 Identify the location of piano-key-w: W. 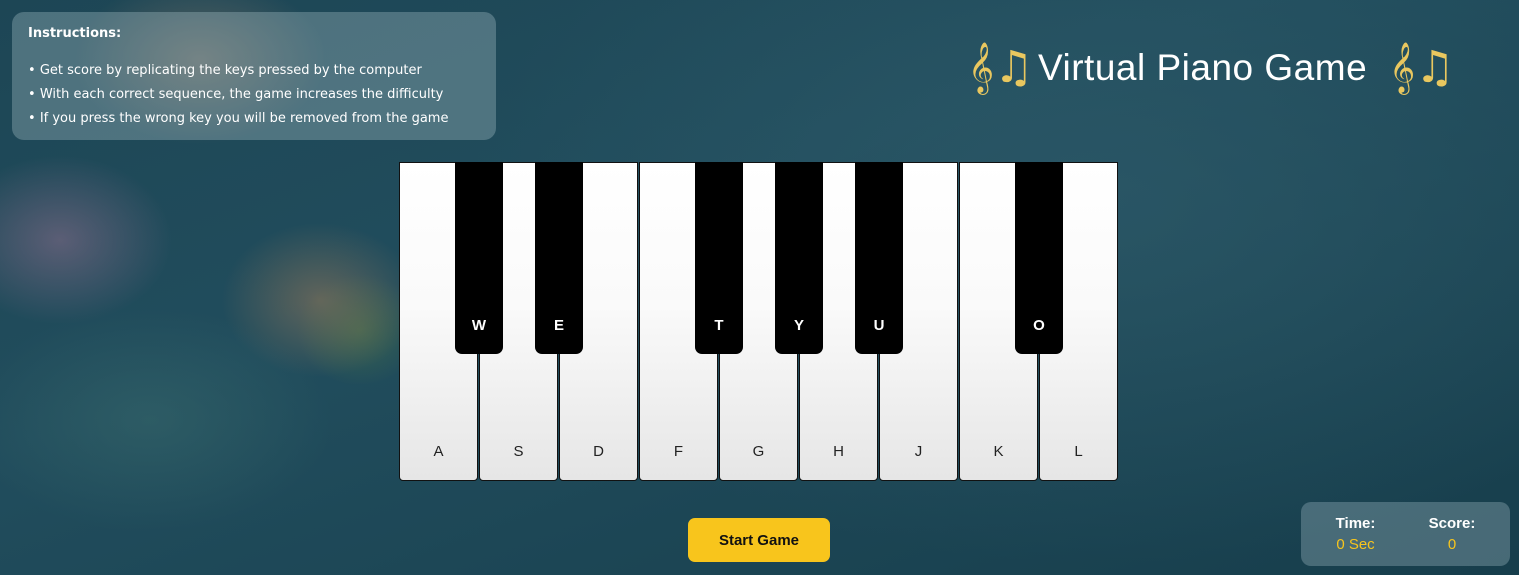
(479, 258).